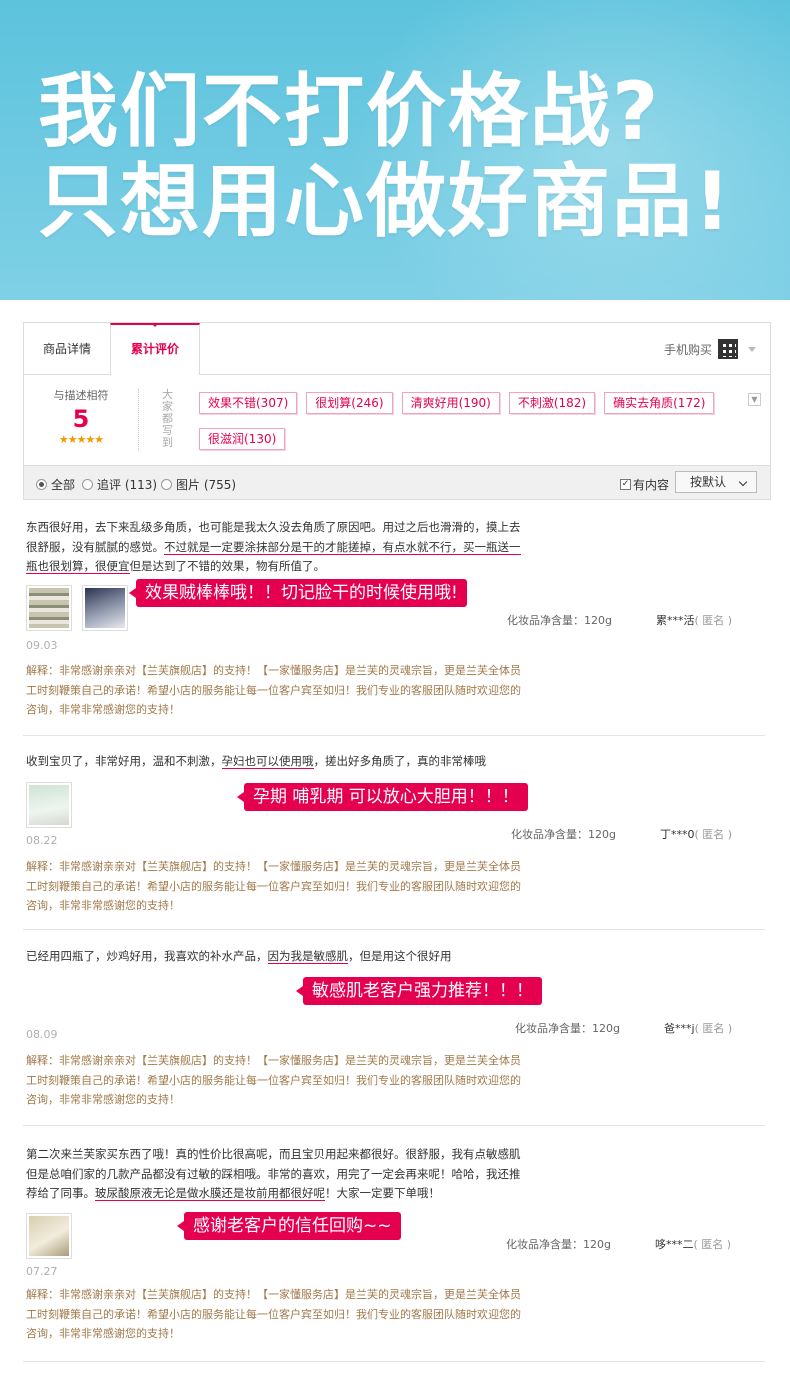 Image resolution: width=790 pixels, height=1382 pixels. I want to click on review-text-part: 收到宝贝了，非常好用，温和不刺激，, so click(124, 761).